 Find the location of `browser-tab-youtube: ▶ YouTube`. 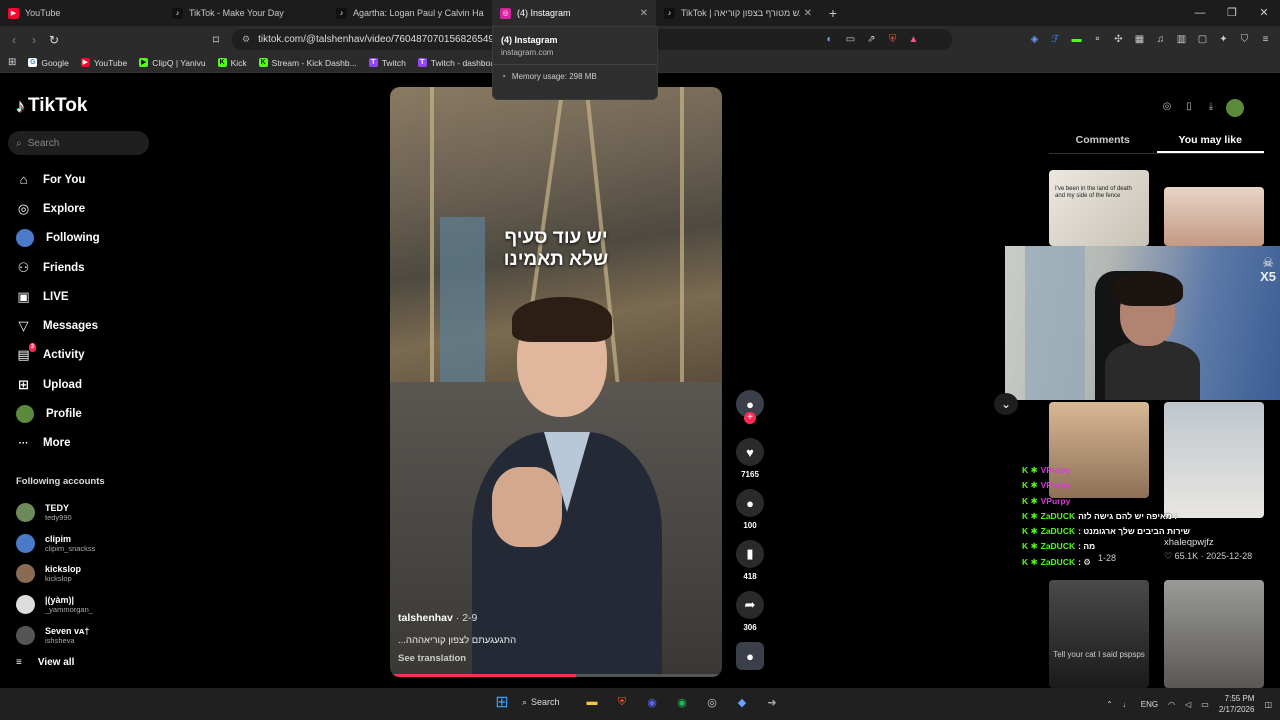

browser-tab-youtube: ▶ YouTube is located at coordinates (82, 13).